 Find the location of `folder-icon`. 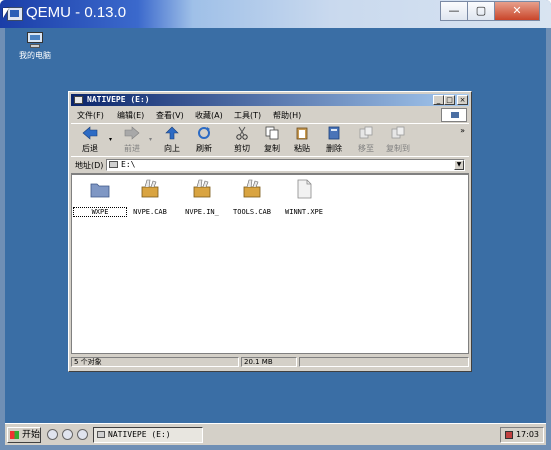

folder-icon is located at coordinates (100, 190).